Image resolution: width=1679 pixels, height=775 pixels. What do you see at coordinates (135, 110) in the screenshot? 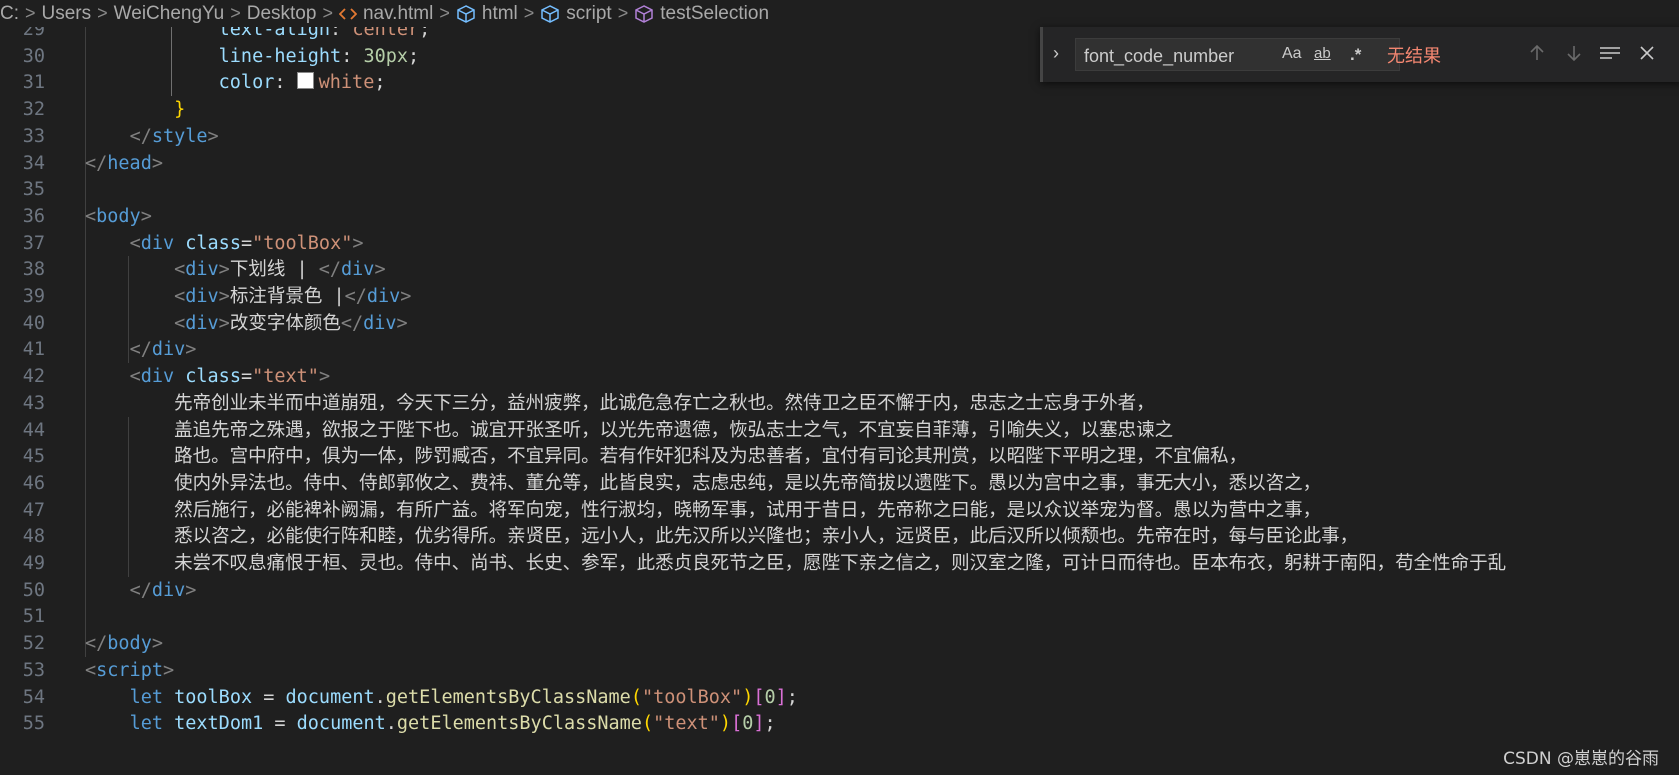
I see `code-text: }` at bounding box center [135, 110].